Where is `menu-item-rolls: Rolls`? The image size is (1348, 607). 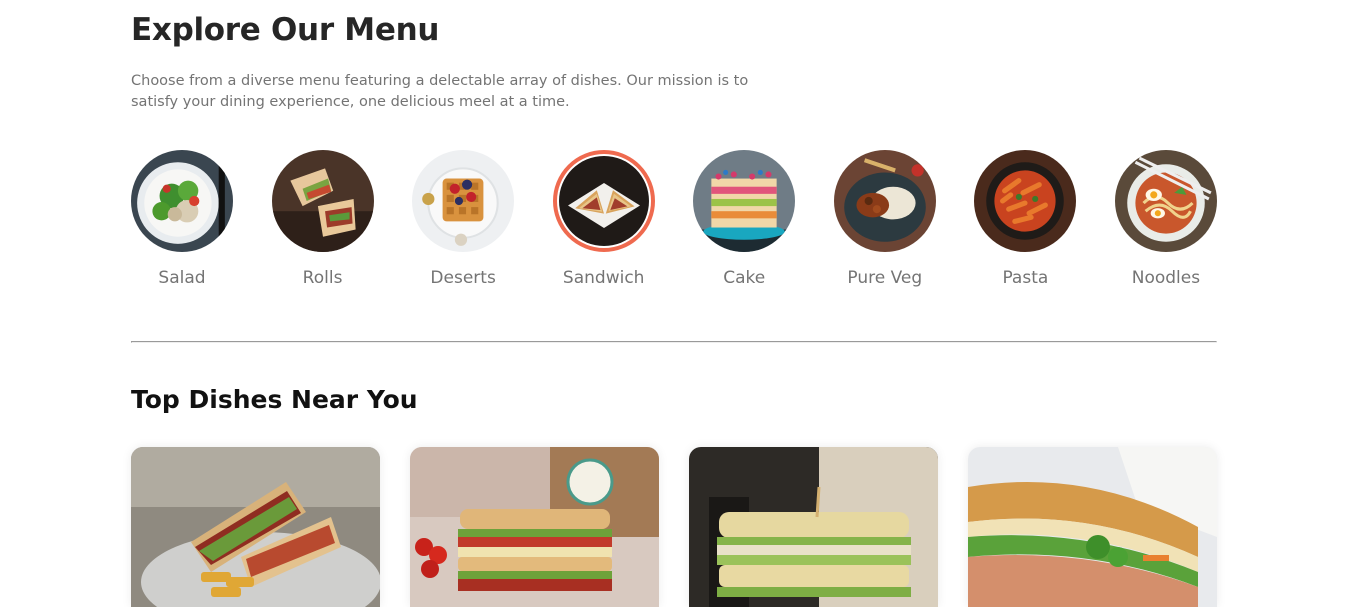
menu-item-rolls: Rolls is located at coordinates (322, 225).